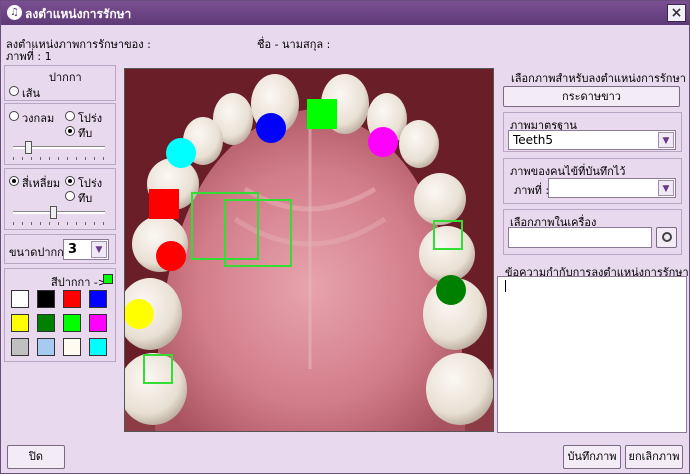  Describe the element at coordinates (592, 354) in the screenshot. I see `notes-textarea` at that location.